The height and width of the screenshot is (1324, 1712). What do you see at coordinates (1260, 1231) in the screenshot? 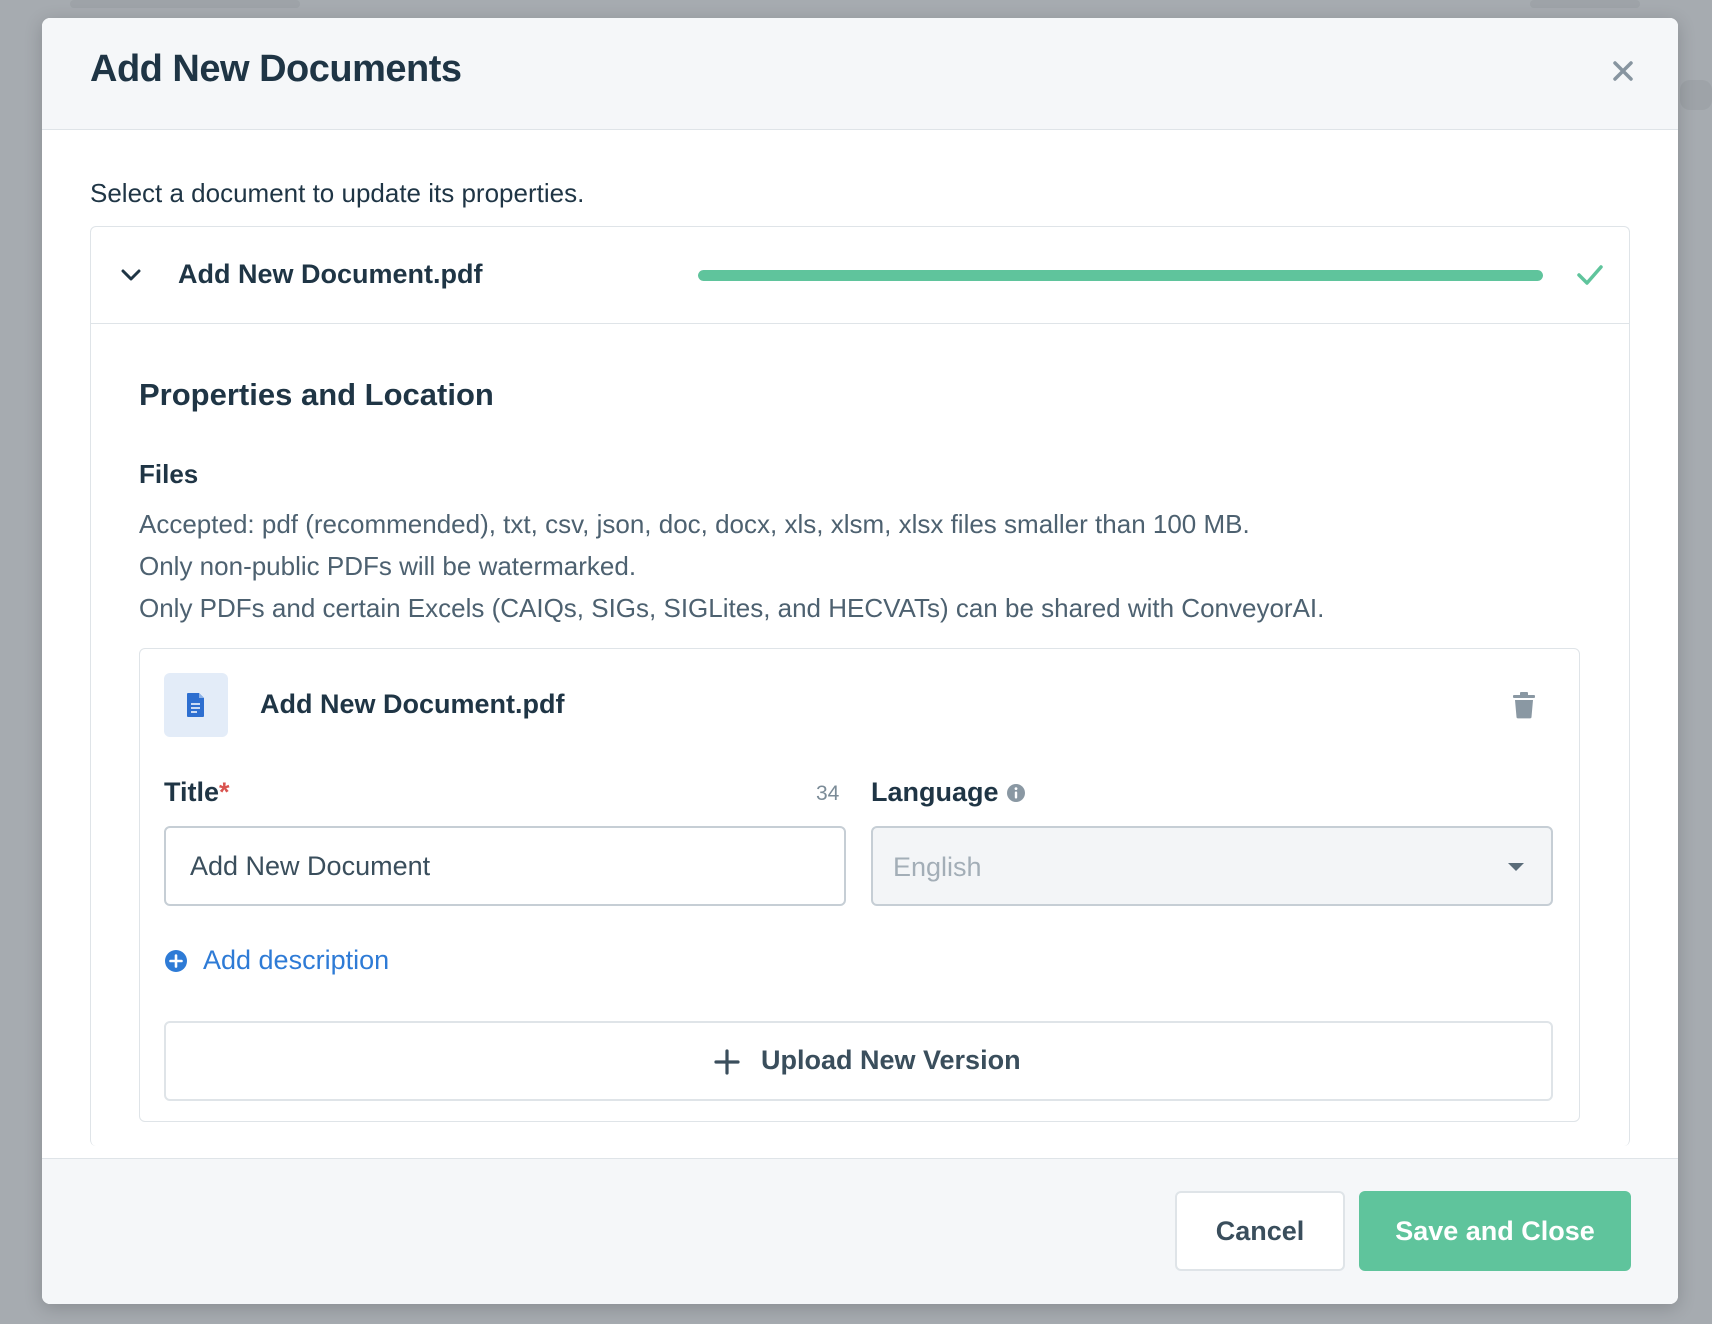
I see `cancel-button: Cancel` at bounding box center [1260, 1231].